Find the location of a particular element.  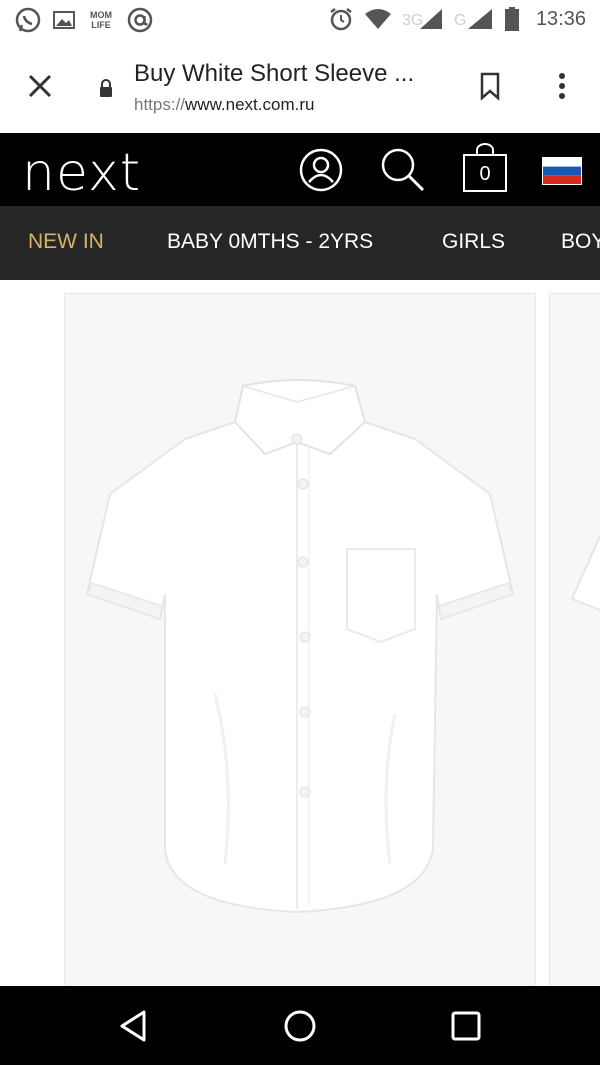

svg-text: G is located at coordinates (460, 20).